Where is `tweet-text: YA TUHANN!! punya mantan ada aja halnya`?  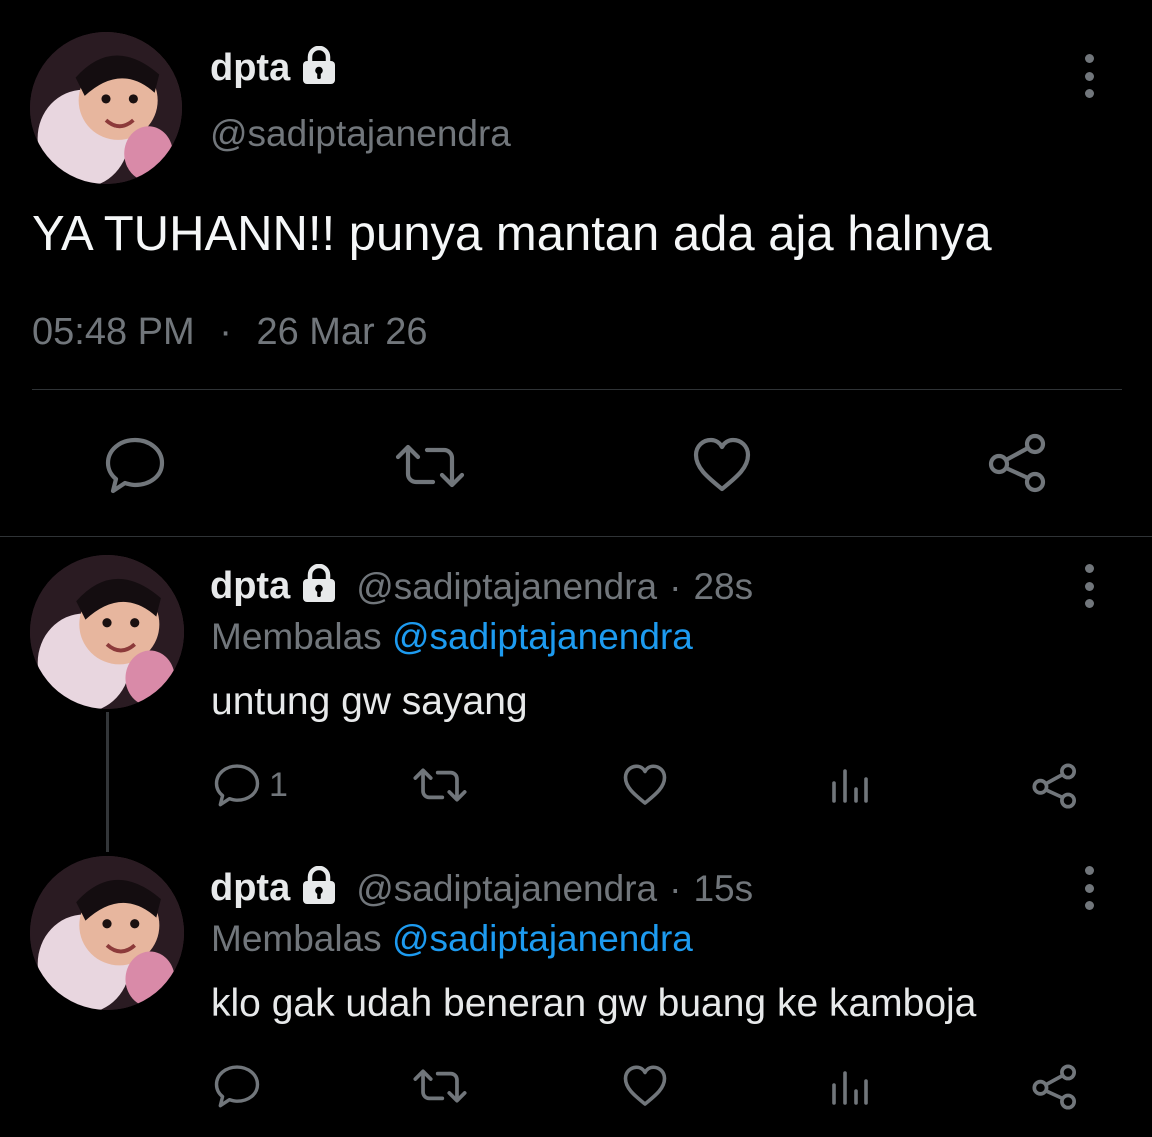 tweet-text: YA TUHANN!! punya mantan ada aja halnya is located at coordinates (512, 234).